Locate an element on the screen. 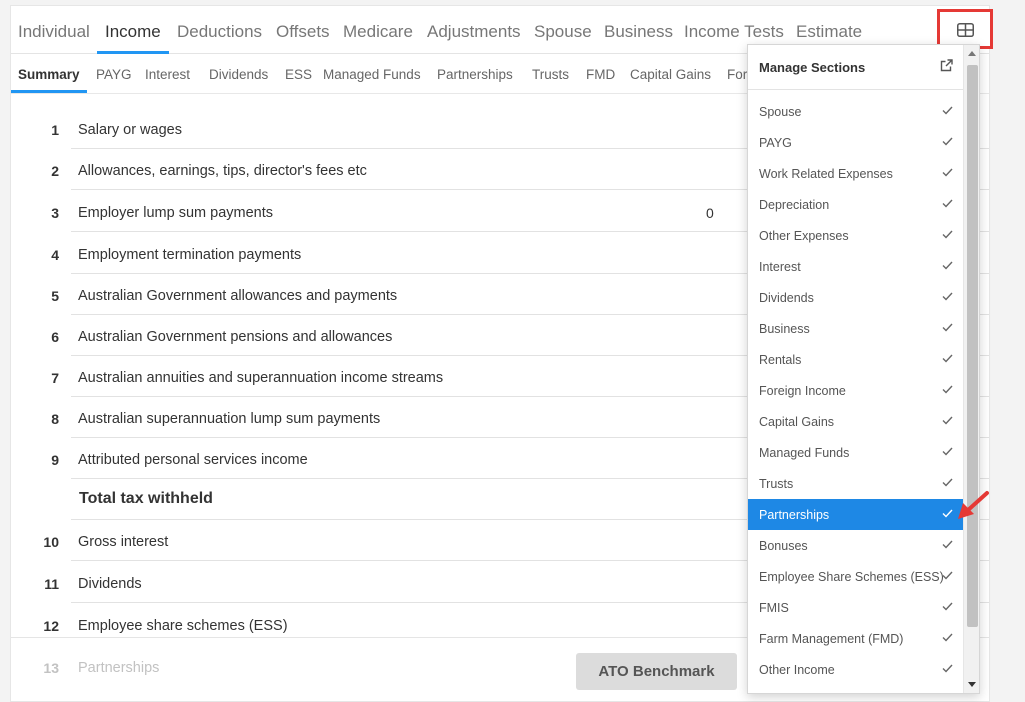 The width and height of the screenshot is (1025, 702). section-item-label: Other Expenses is located at coordinates (804, 236).